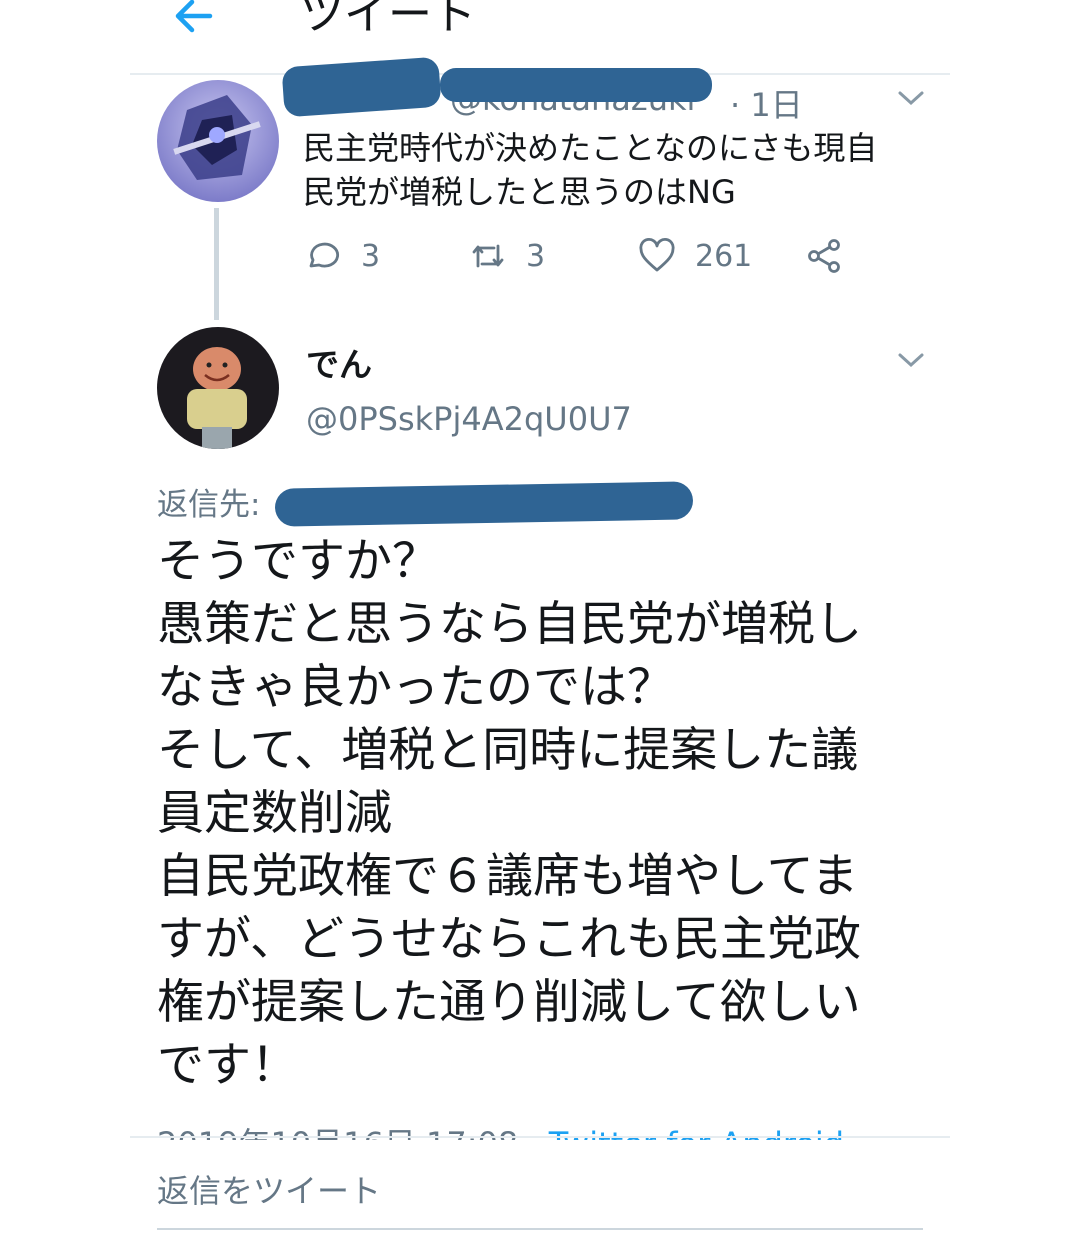 The height and width of the screenshot is (1243, 1080). I want to click on timestamp: · 1日, so click(766, 103).